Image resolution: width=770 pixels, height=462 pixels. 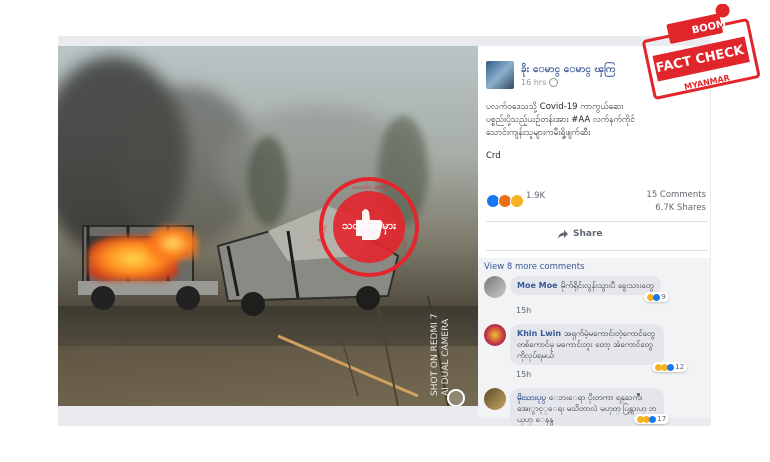 I want to click on camera-watermark: SHOT ON REDMI 7 AI DUAL CAMERA, so click(x=448, y=311).